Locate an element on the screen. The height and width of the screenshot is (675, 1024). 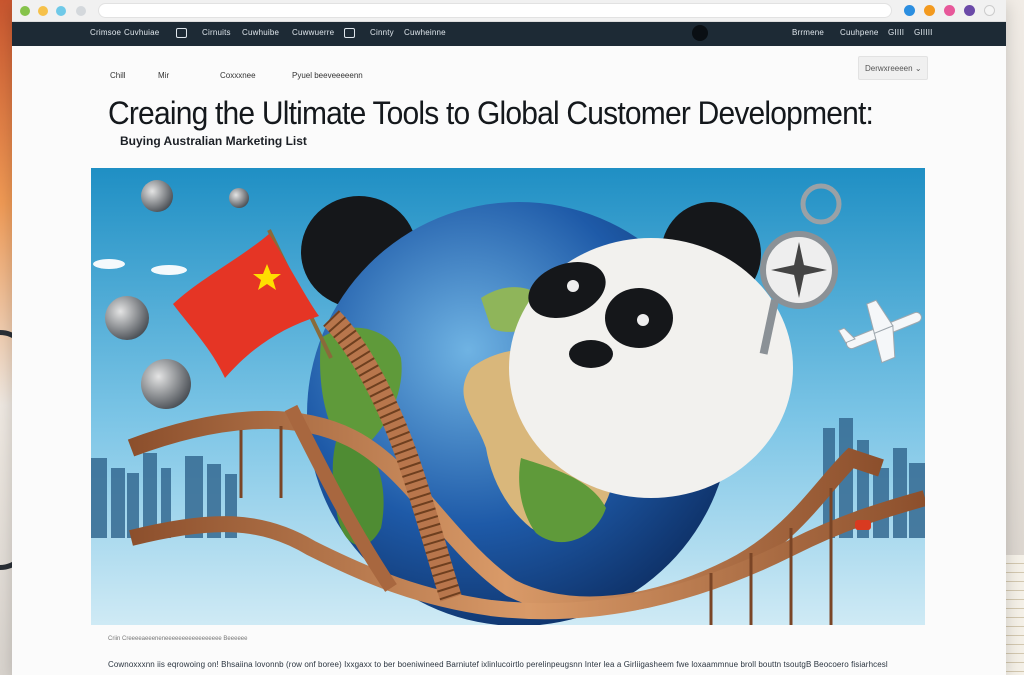
nav-item: GIIII is located at coordinates (896, 32).